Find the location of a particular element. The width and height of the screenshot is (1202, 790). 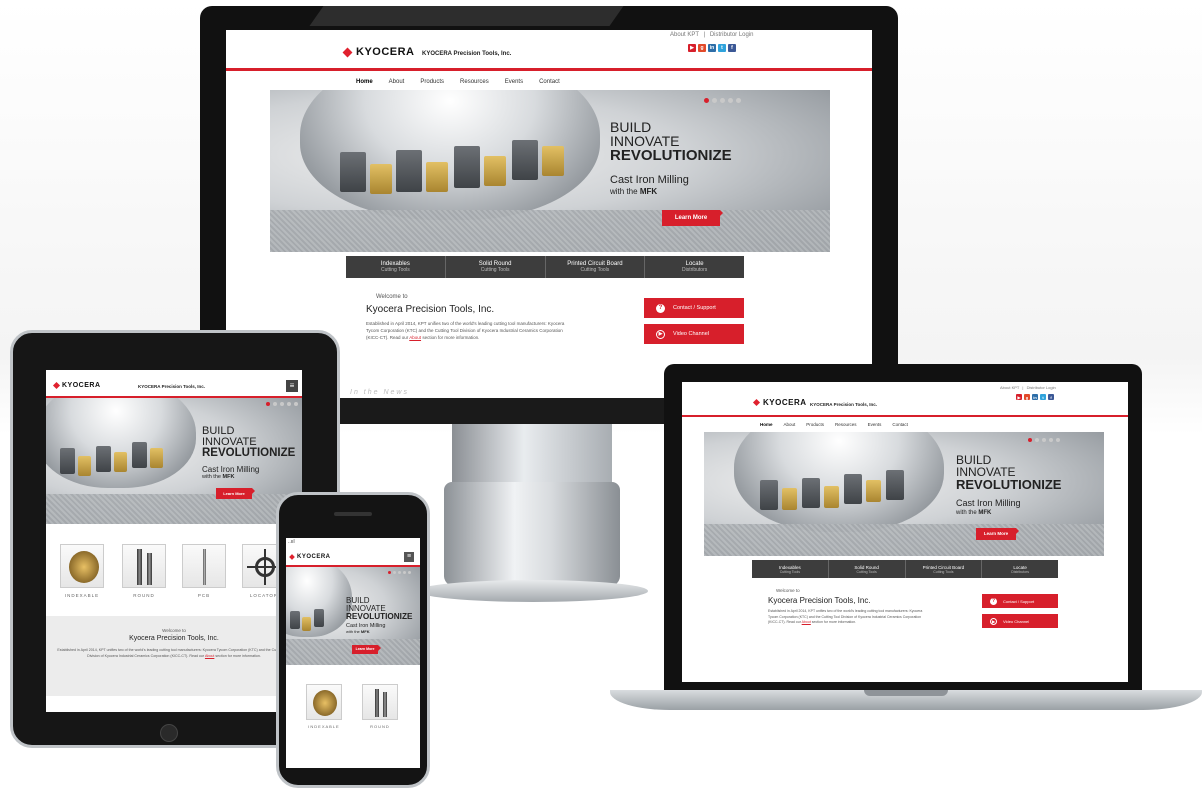

welcome-title: Kyocera Precision Tools, Inc. is located at coordinates (819, 600).